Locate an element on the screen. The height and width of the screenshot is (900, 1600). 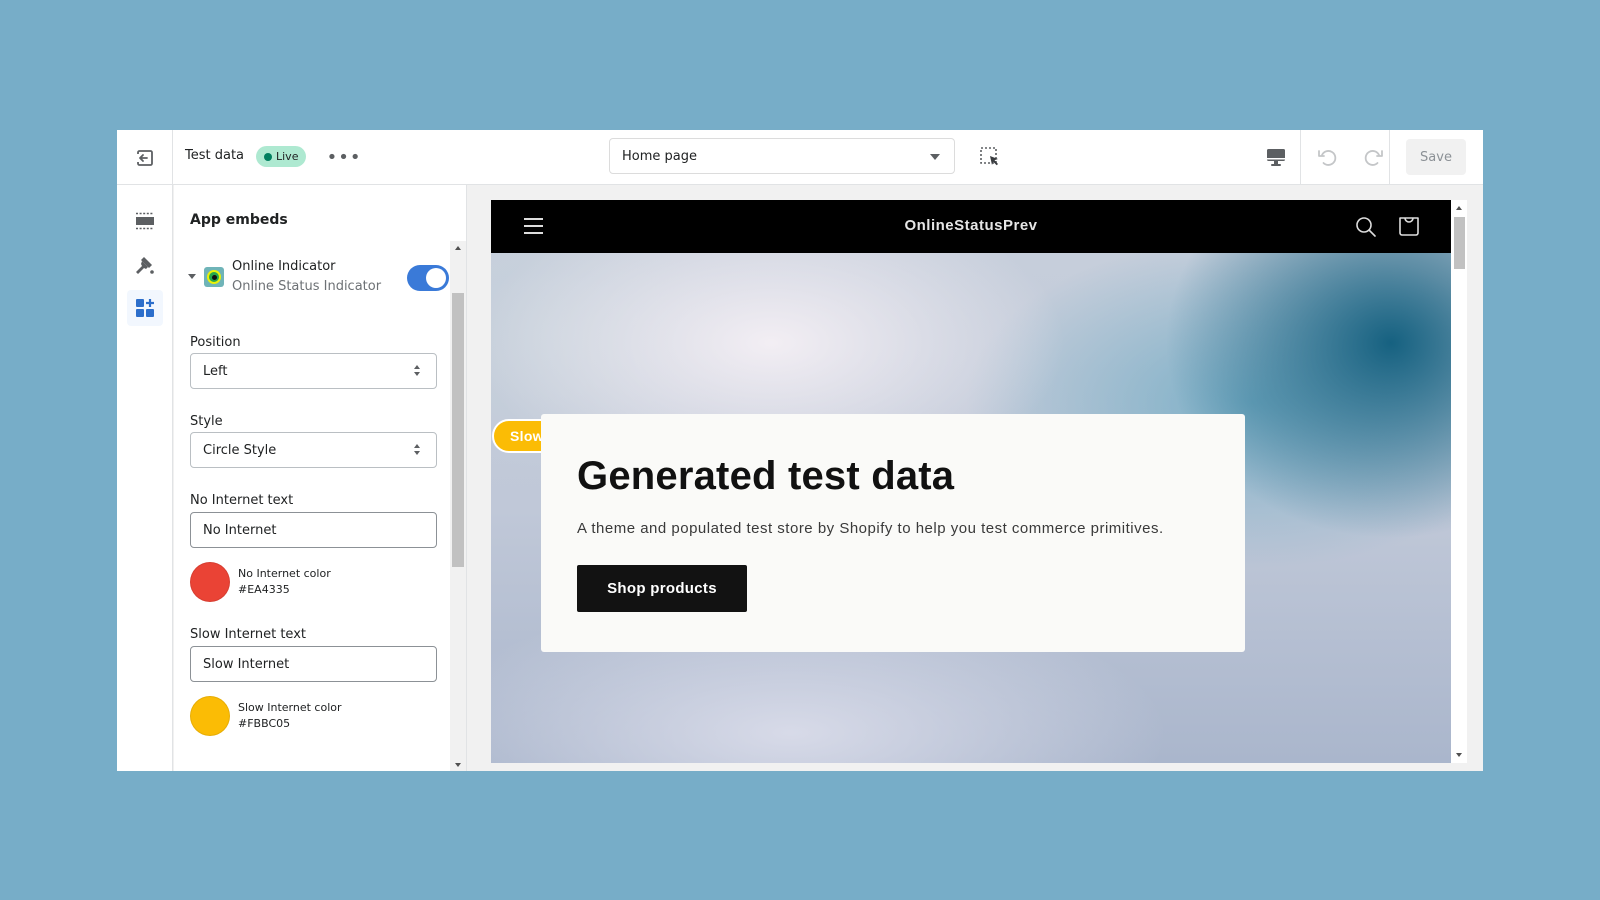
cart-icon is located at coordinates (1409, 226).